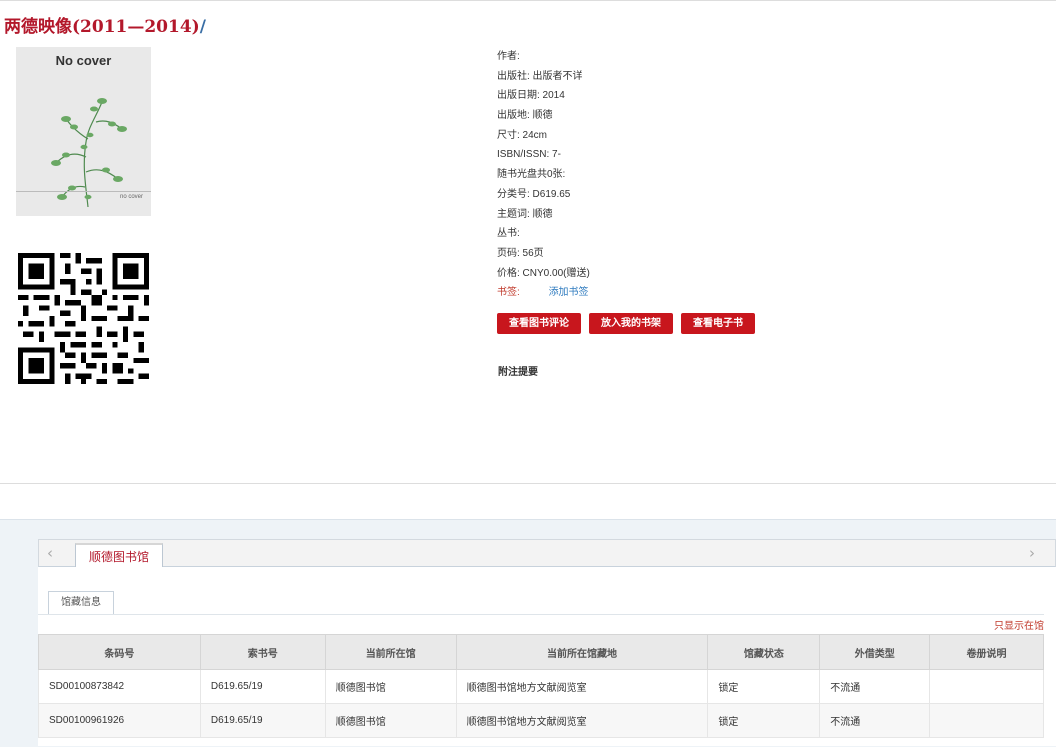  Describe the element at coordinates (131, 197) in the screenshot. I see `cover-footer-label: no cover` at that location.